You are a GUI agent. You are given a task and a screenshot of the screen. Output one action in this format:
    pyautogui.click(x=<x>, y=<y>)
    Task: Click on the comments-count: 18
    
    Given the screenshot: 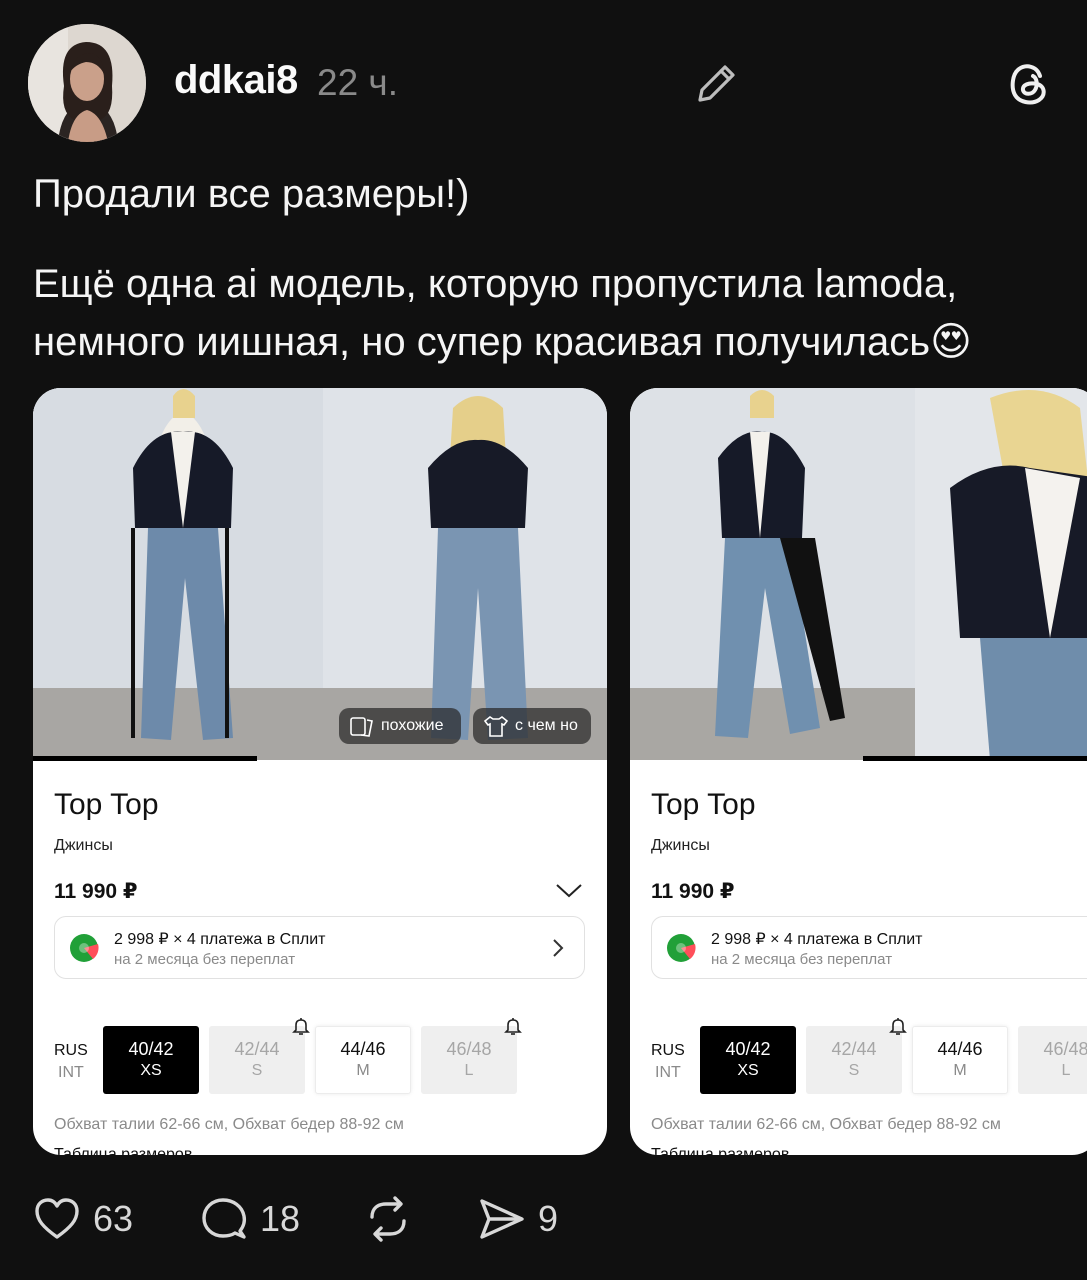 What is the action you would take?
    pyautogui.click(x=280, y=1218)
    